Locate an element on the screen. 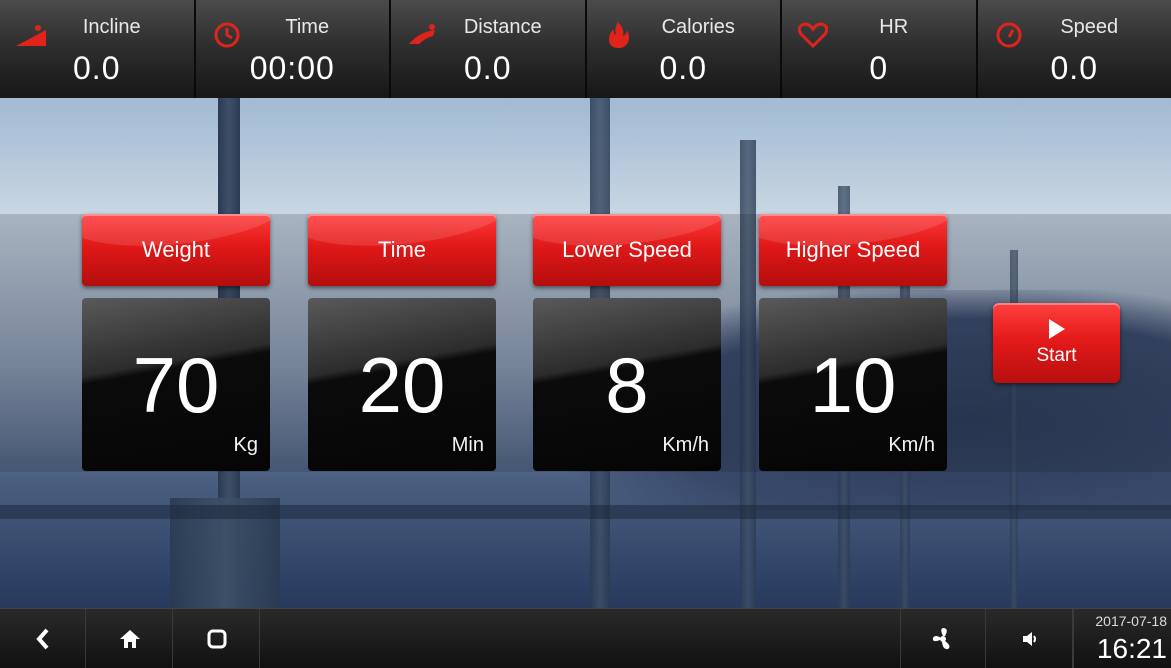  lower-speed-button: Lower Speed is located at coordinates (627, 250).